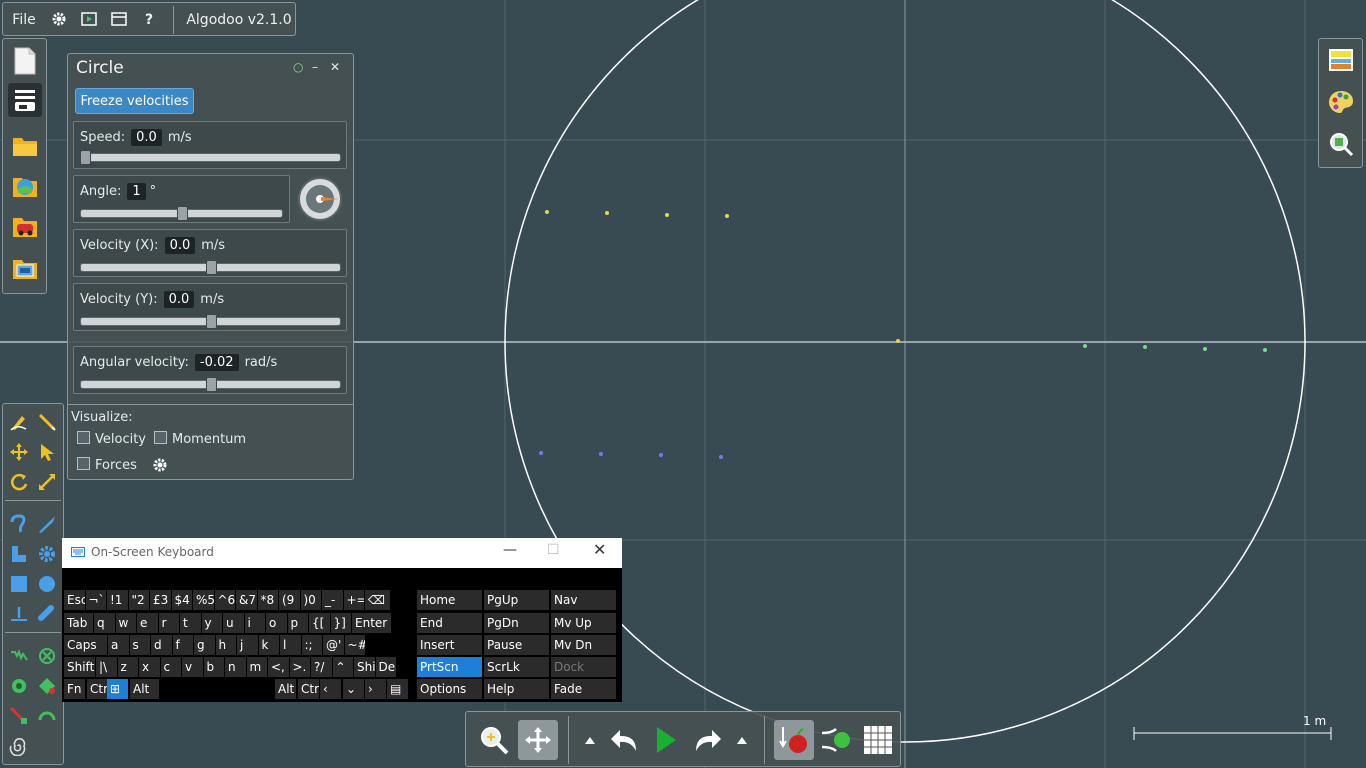 Image resolution: width=1366 pixels, height=768 pixels. I want to click on minimize-icon: –, so click(315, 67).